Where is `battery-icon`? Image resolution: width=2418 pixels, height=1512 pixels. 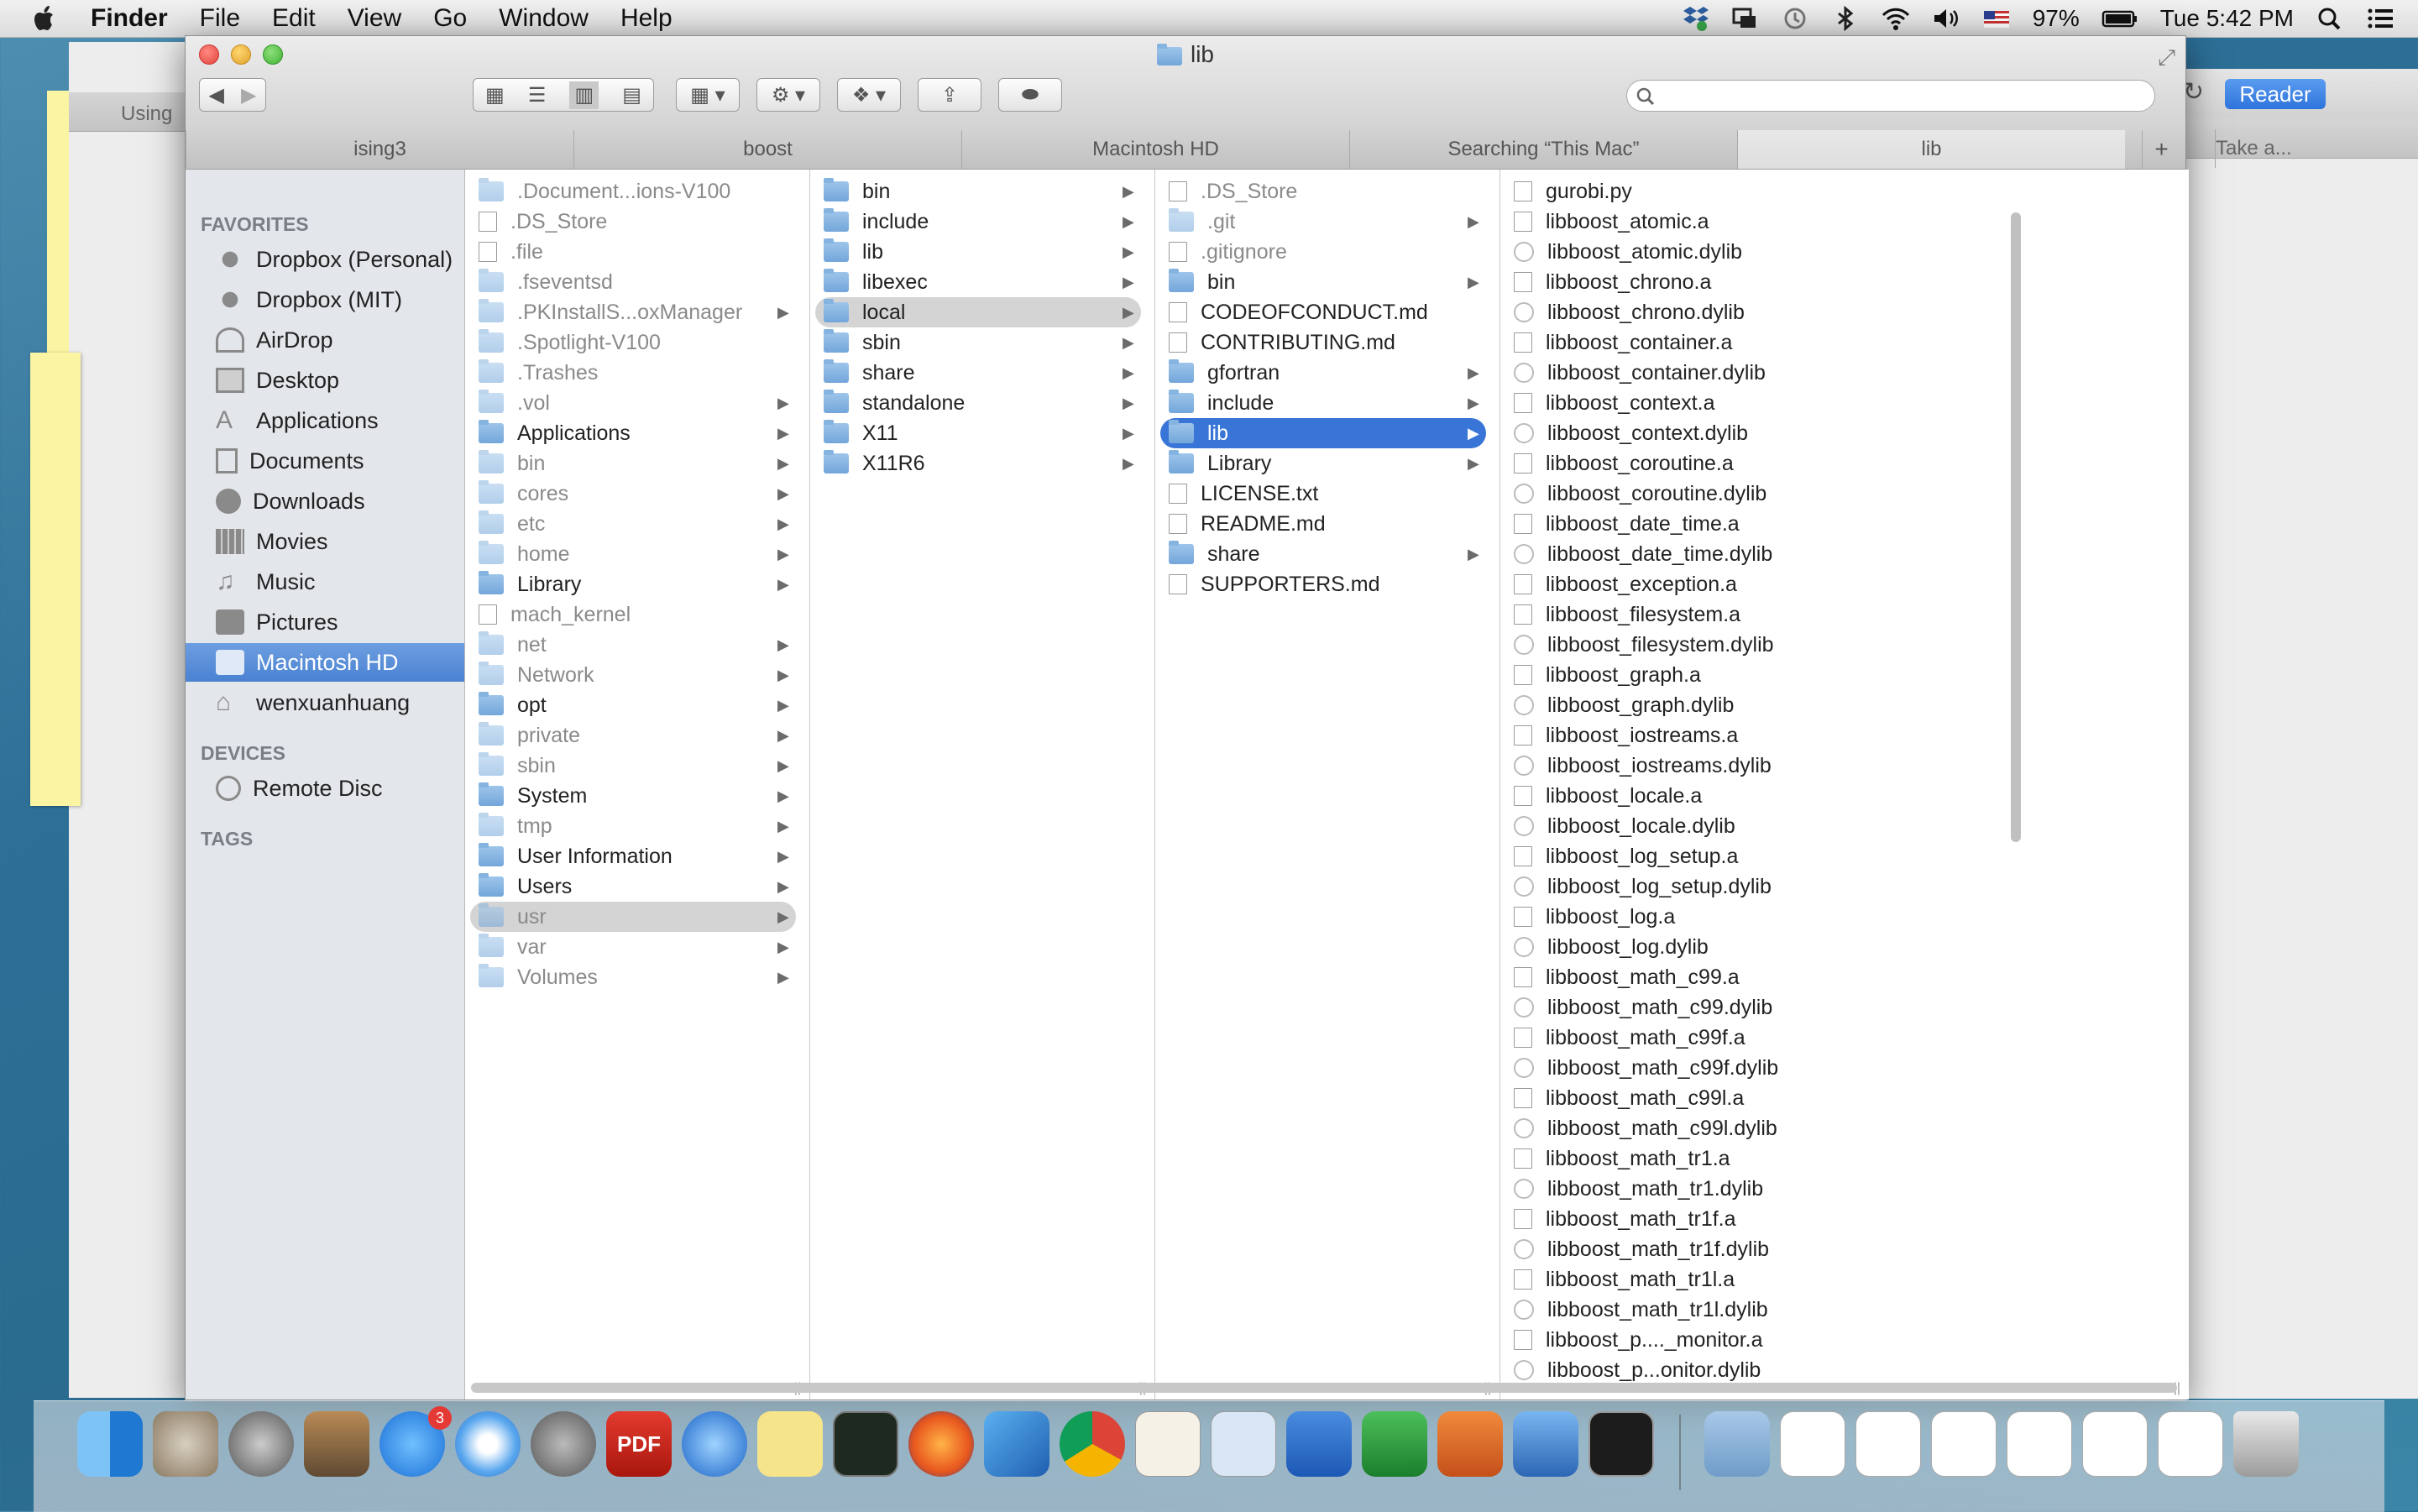
battery-icon is located at coordinates (2119, 18).